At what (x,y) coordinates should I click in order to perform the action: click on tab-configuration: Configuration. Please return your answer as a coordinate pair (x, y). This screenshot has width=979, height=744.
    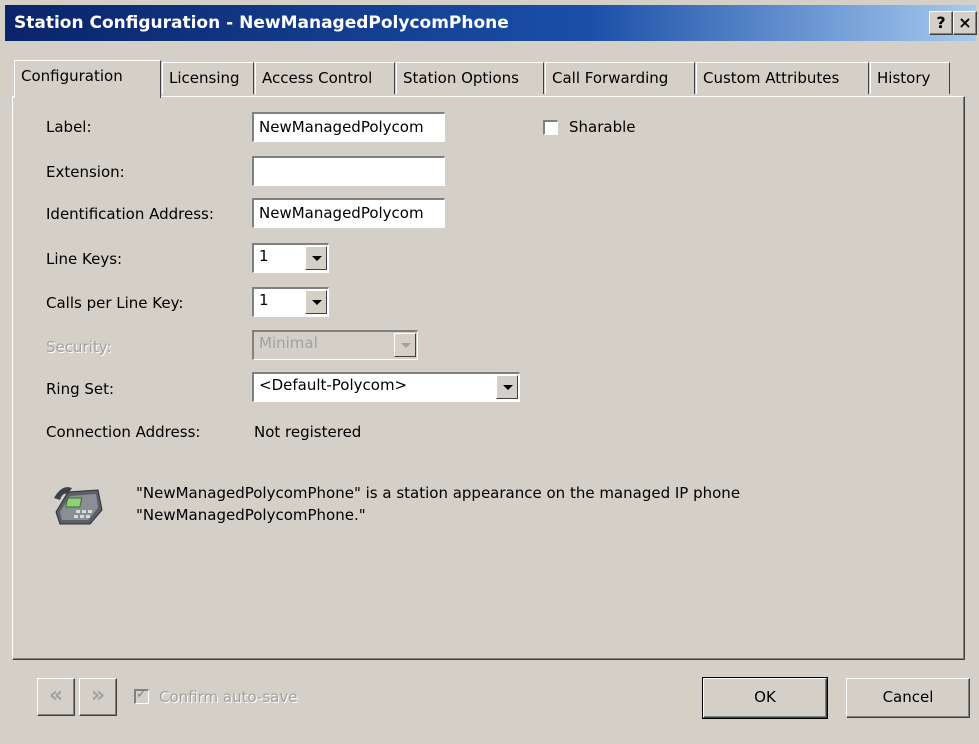
    Looking at the image, I should click on (87, 79).